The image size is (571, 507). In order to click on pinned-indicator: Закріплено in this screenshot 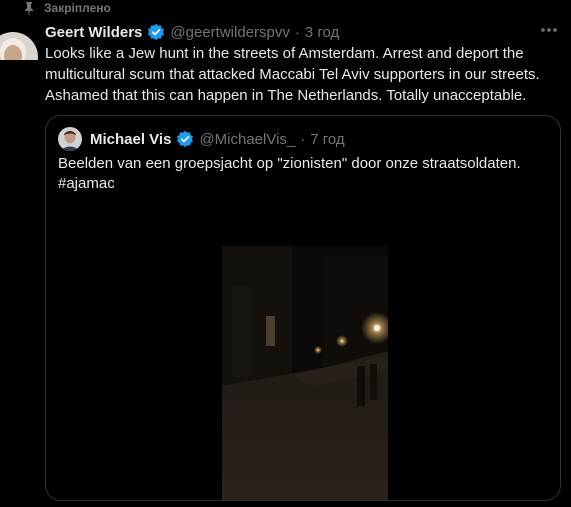, I will do `click(66, 8)`.